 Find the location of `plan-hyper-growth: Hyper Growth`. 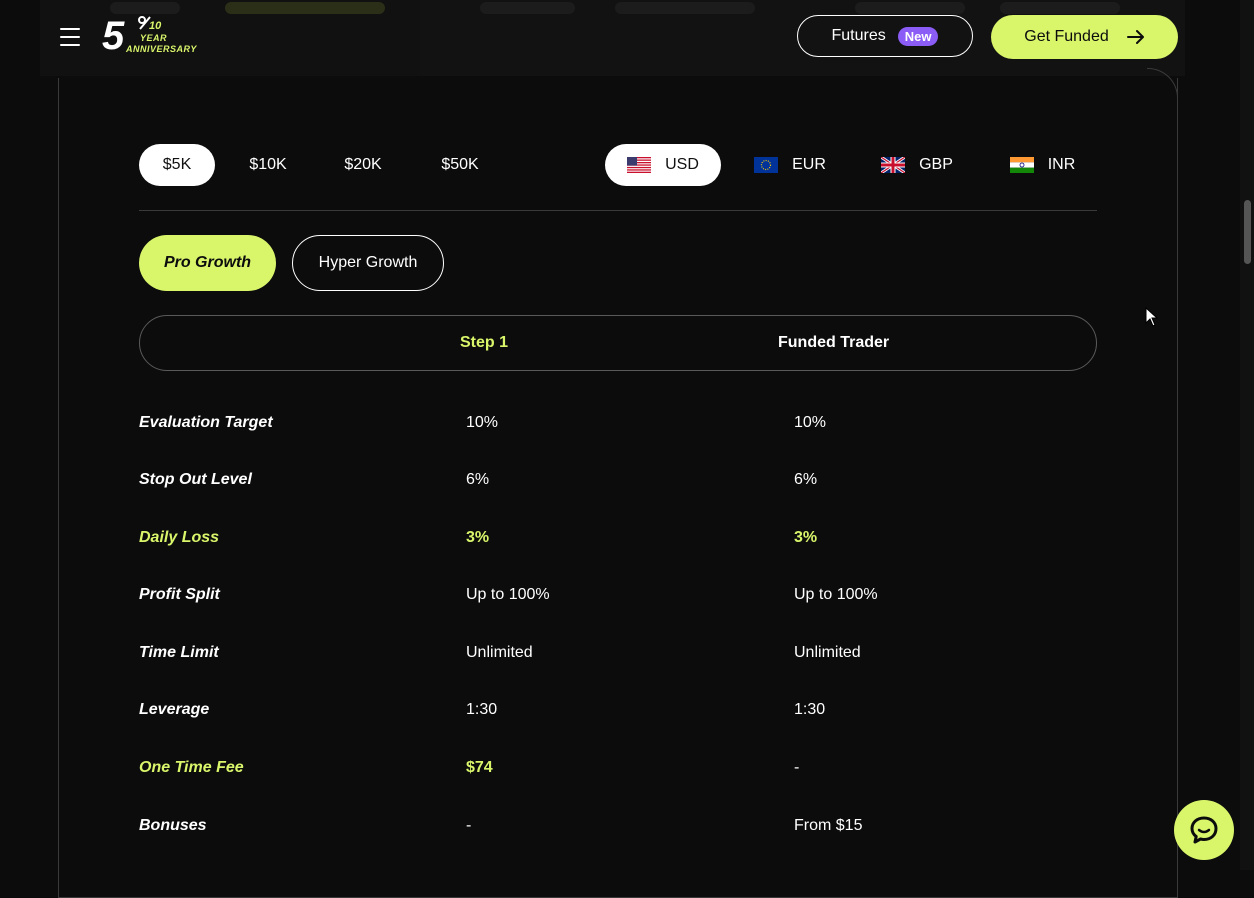

plan-hyper-growth: Hyper Growth is located at coordinates (368, 263).